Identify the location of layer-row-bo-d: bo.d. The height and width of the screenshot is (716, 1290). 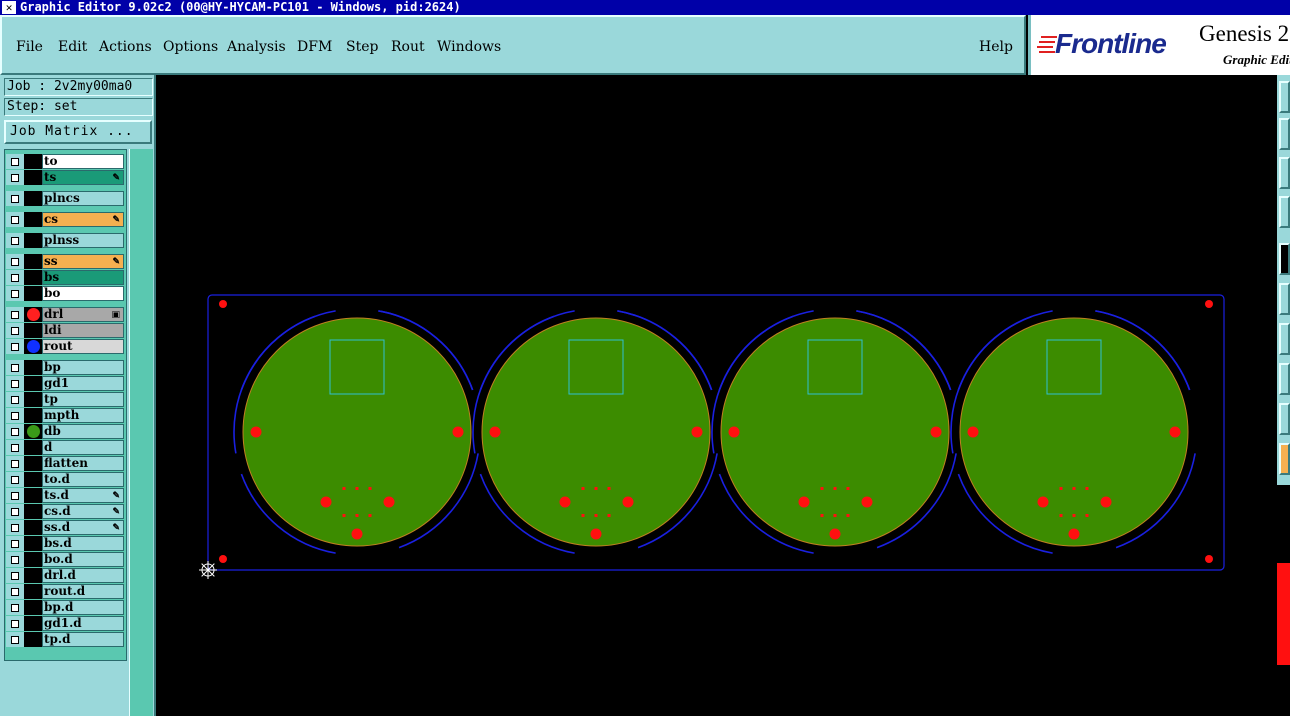
(65, 559).